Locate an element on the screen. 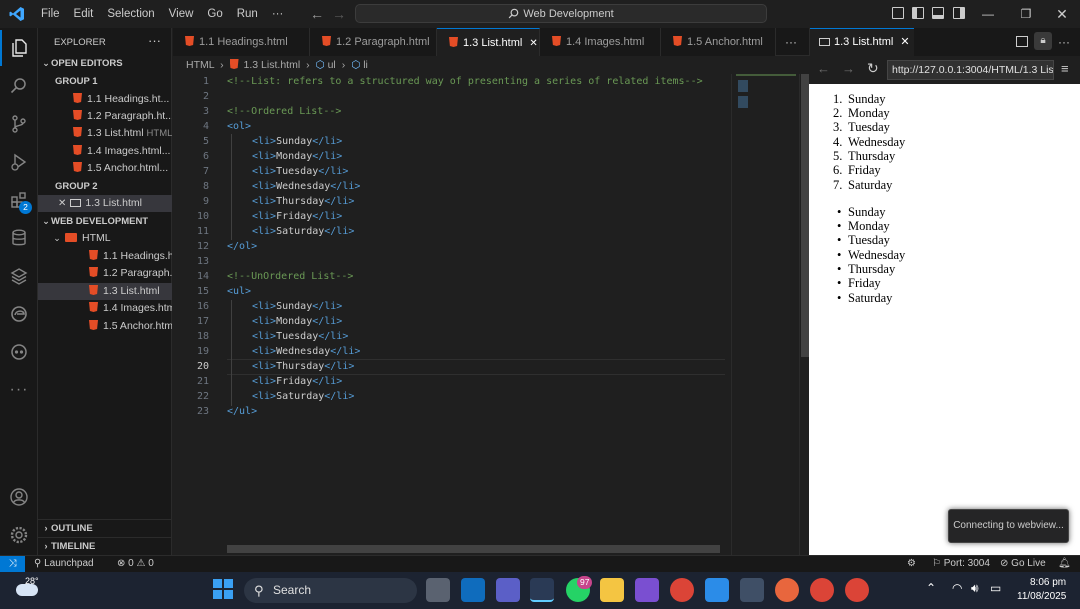  volume-icon: 🔊︎ is located at coordinates (975, 588).